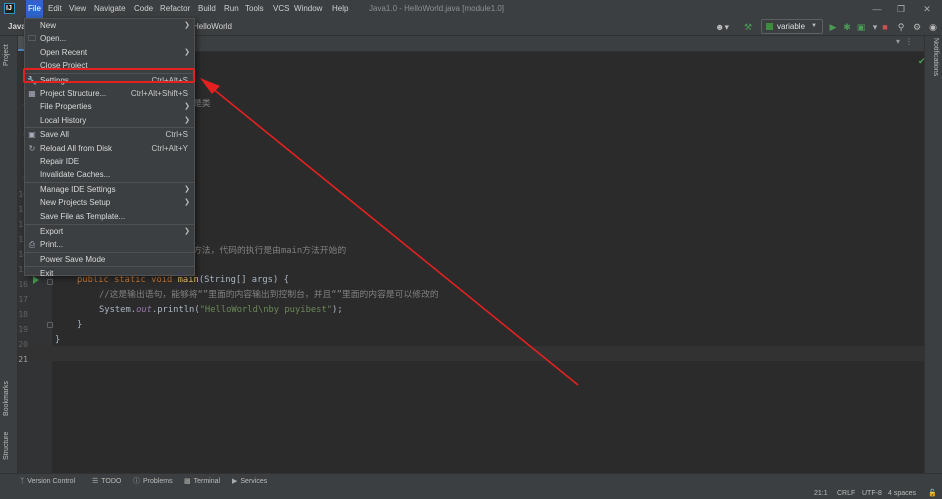 The height and width of the screenshot is (499, 942). What do you see at coordinates (110, 9) in the screenshot?
I see `menu-navigate: Navigate` at bounding box center [110, 9].